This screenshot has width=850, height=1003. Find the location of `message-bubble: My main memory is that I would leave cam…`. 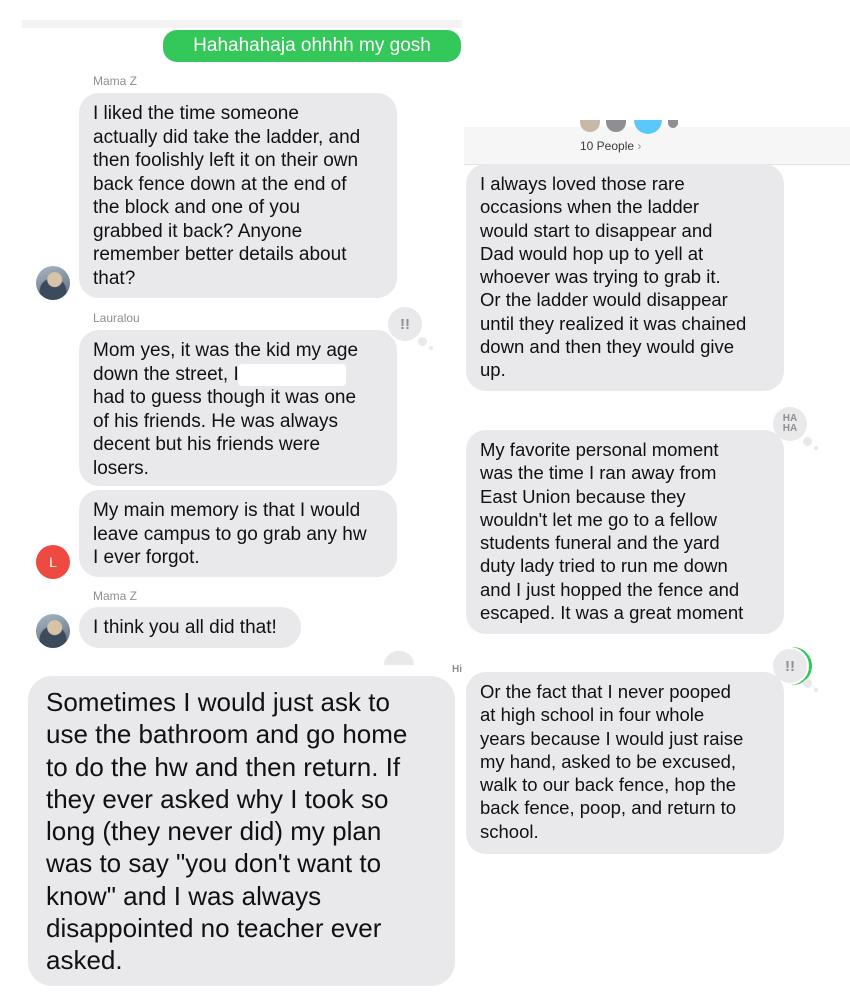

message-bubble: My main memory is that I would leave cam… is located at coordinates (238, 533).